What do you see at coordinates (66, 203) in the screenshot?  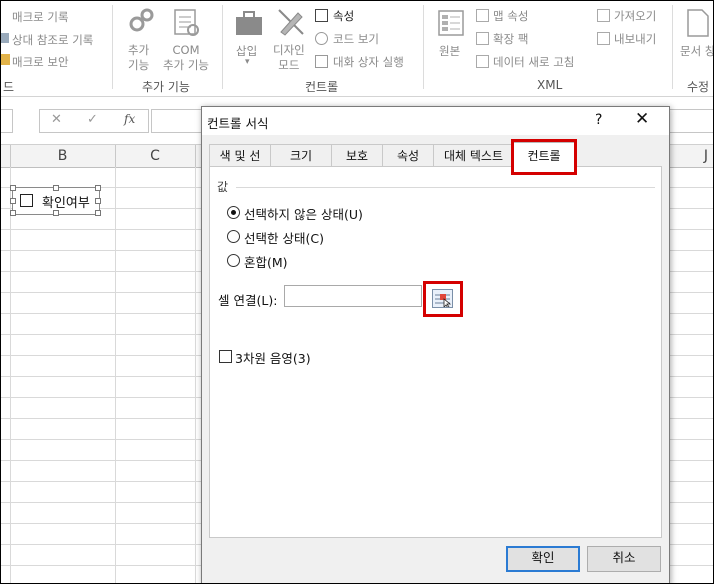 I see `sheet-checkbox-label: 확인여부` at bounding box center [66, 203].